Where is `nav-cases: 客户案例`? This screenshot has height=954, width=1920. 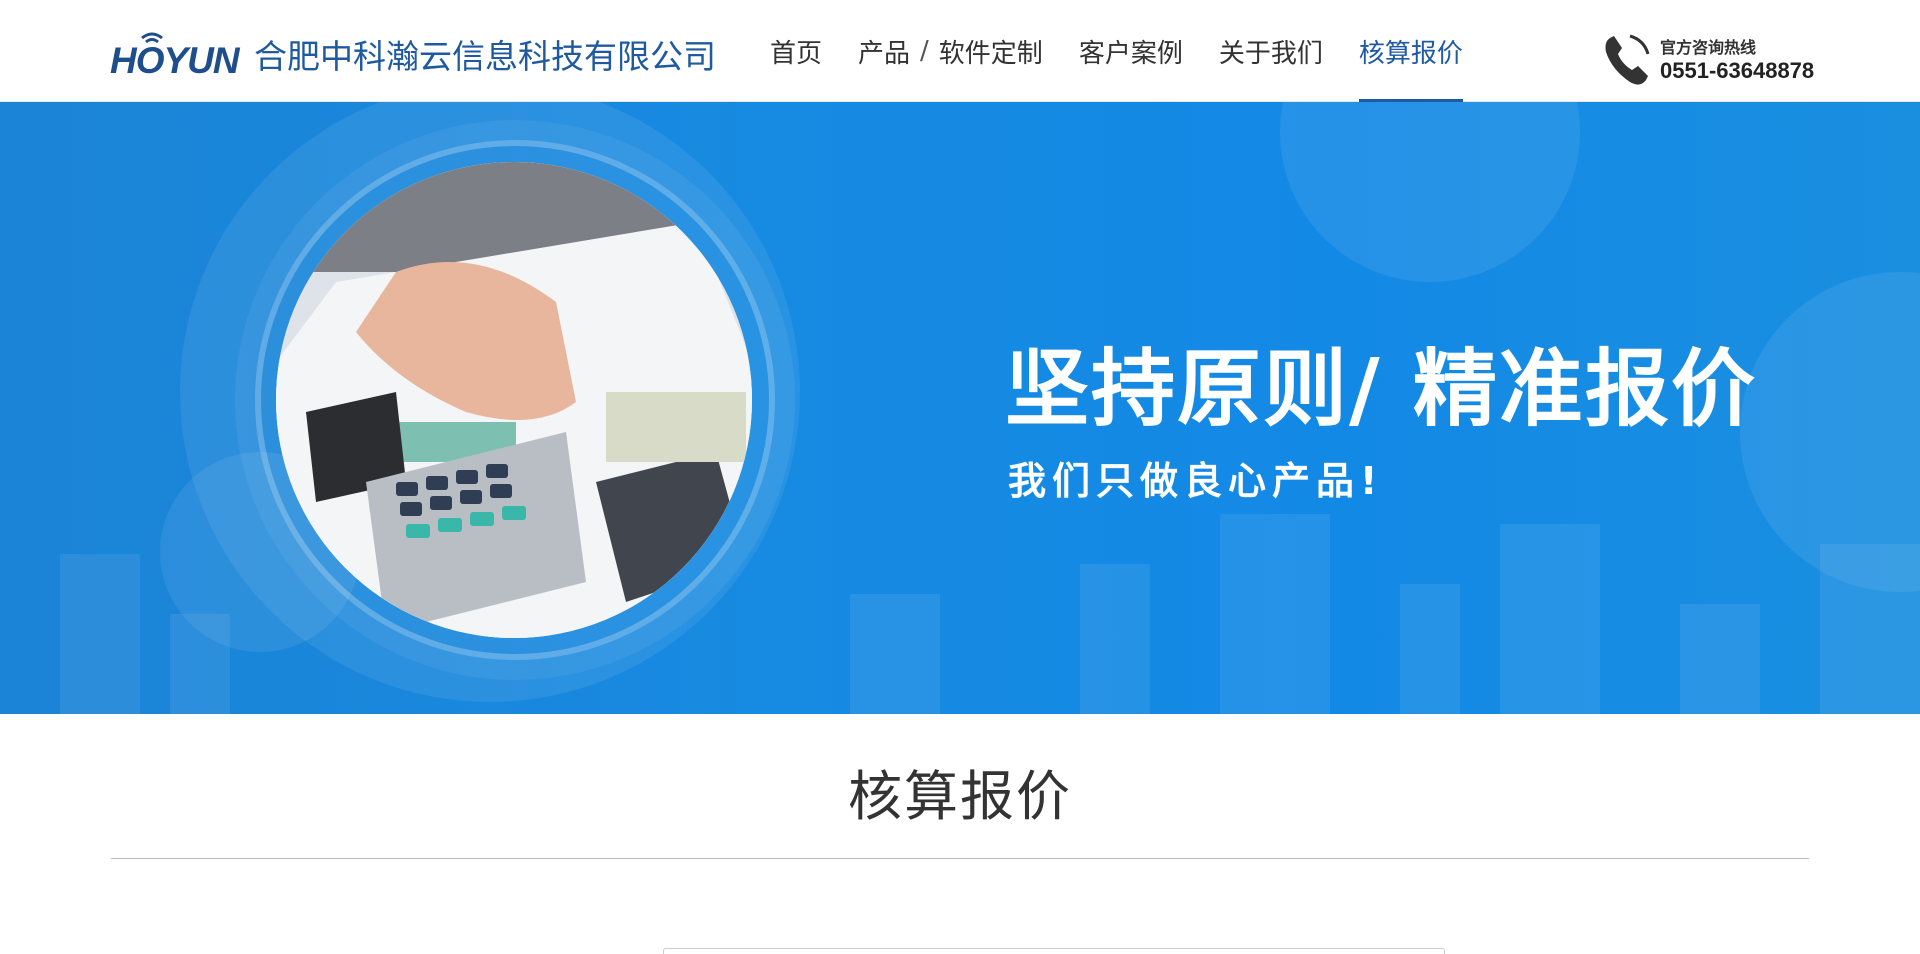 nav-cases: 客户案例 is located at coordinates (1131, 51).